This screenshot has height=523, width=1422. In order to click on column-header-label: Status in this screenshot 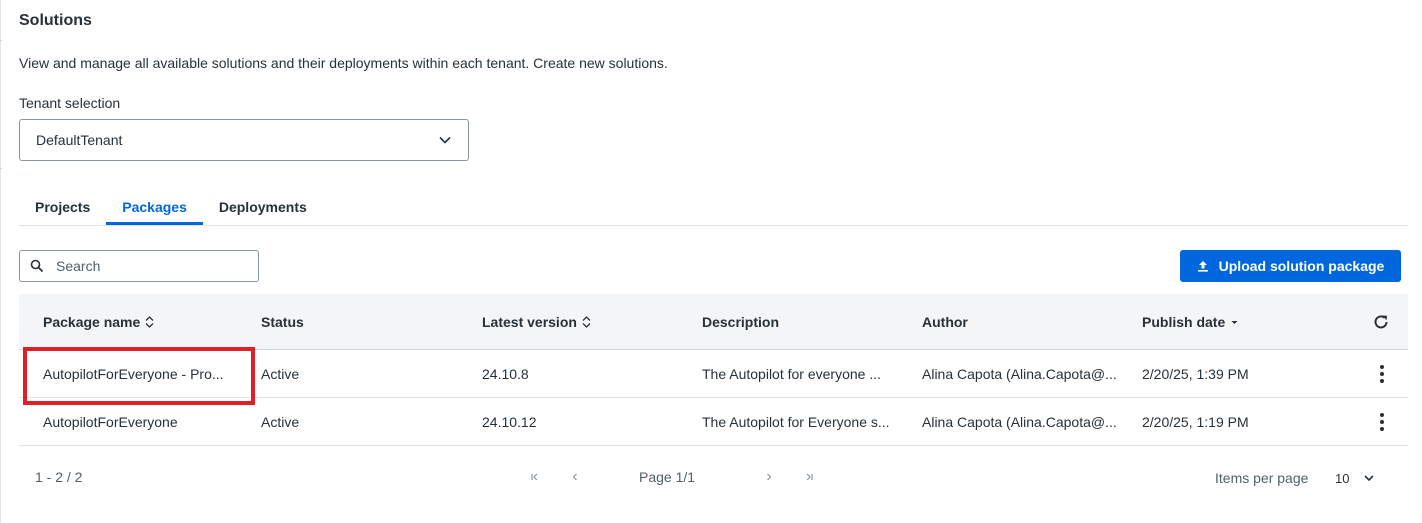, I will do `click(282, 322)`.